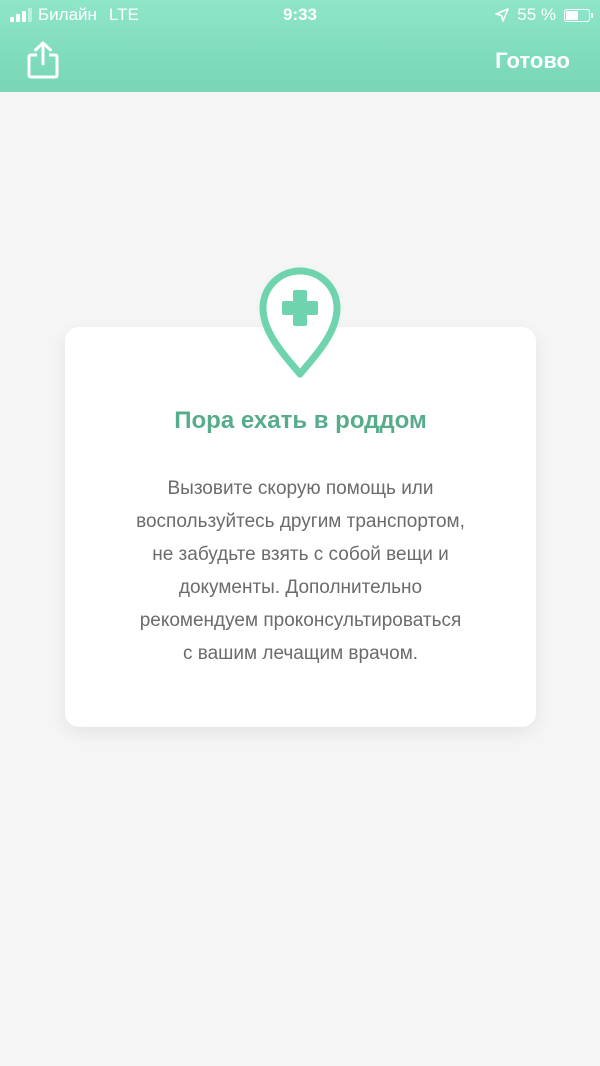  What do you see at coordinates (300, 488) in the screenshot?
I see `card-message-line: Вызовите скорую помощь или` at bounding box center [300, 488].